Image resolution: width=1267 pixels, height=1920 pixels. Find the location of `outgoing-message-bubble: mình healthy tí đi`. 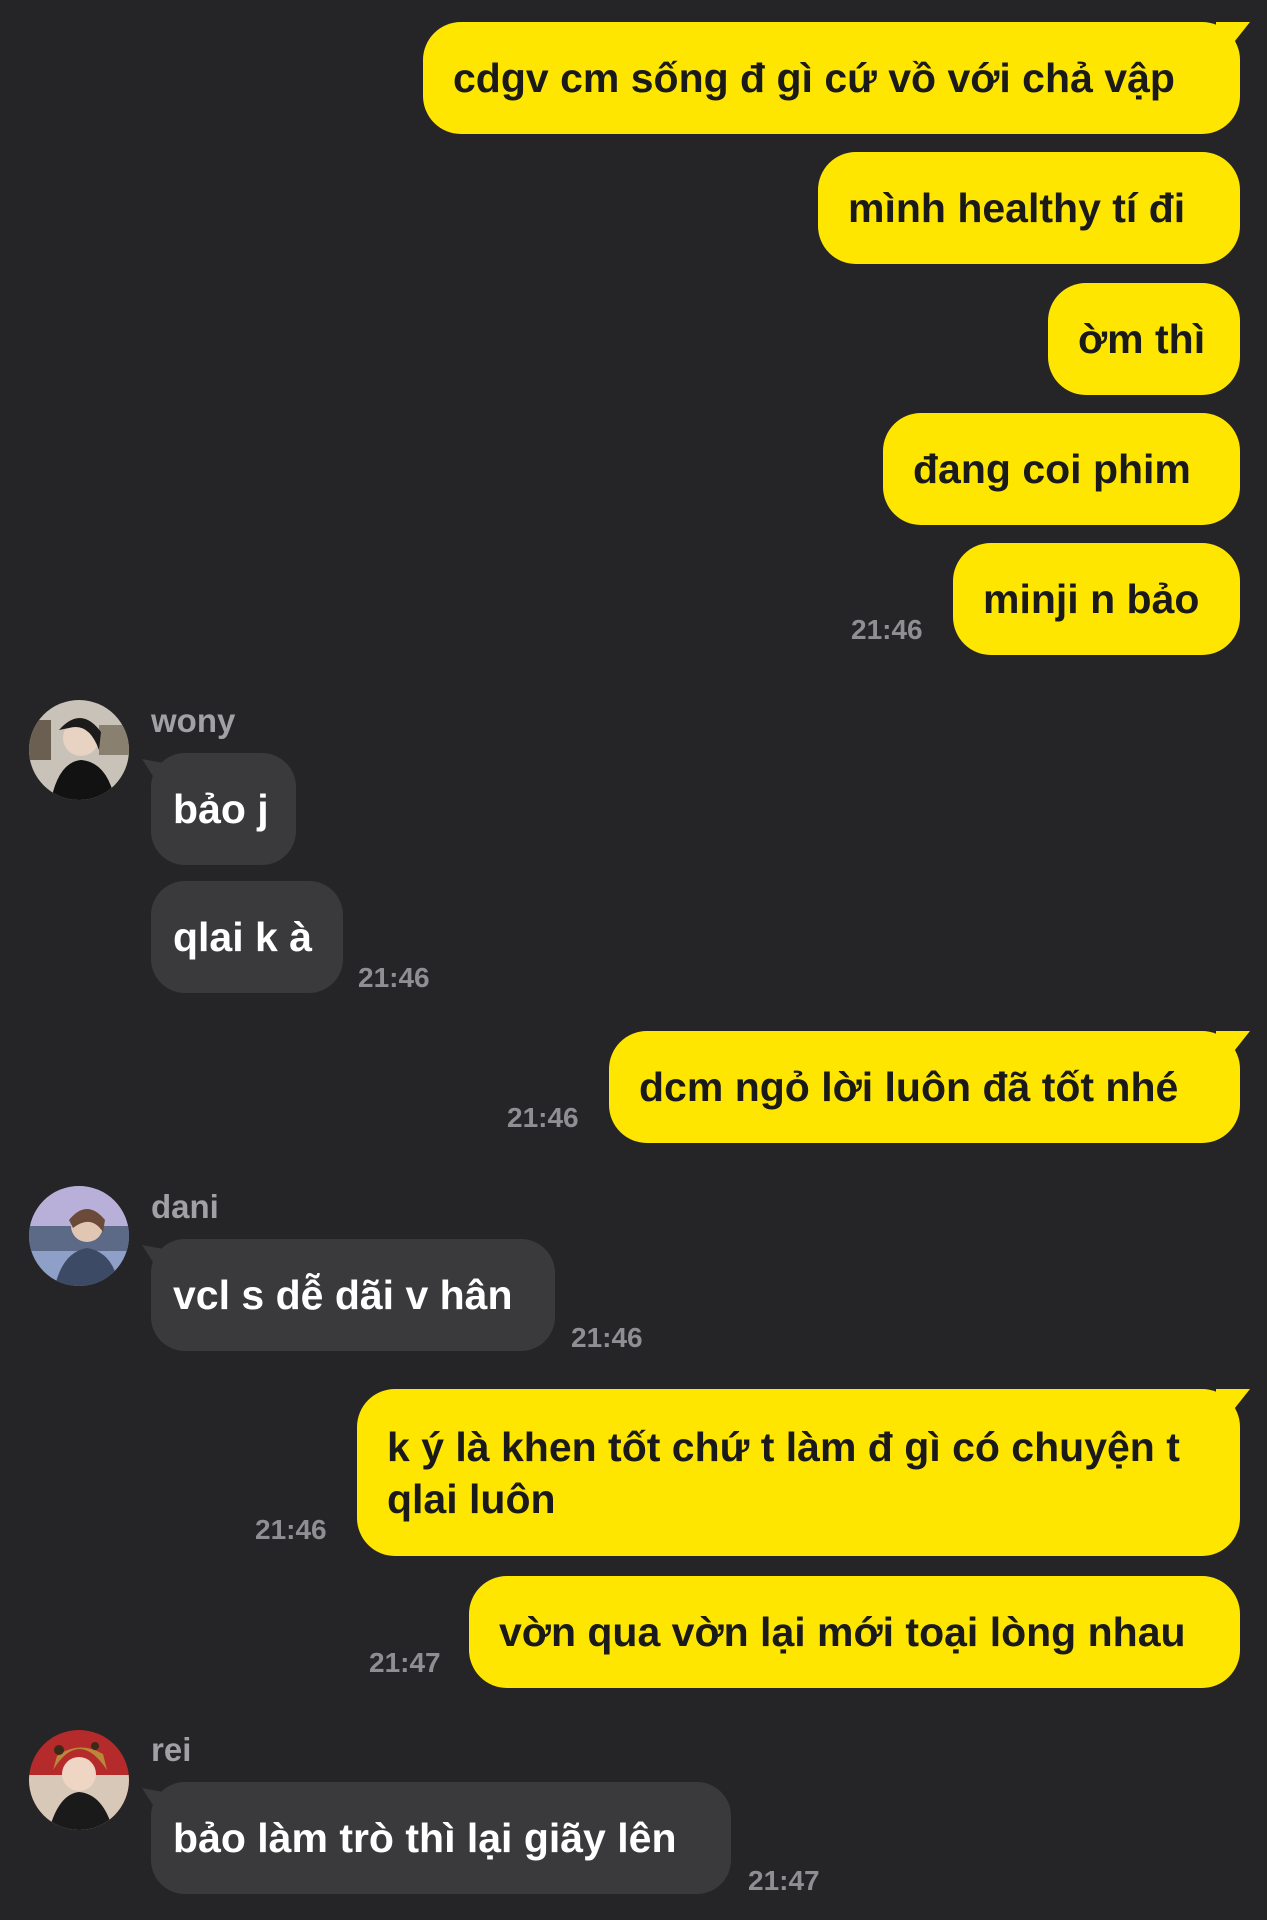

outgoing-message-bubble: mình healthy tí đi is located at coordinates (1029, 208).